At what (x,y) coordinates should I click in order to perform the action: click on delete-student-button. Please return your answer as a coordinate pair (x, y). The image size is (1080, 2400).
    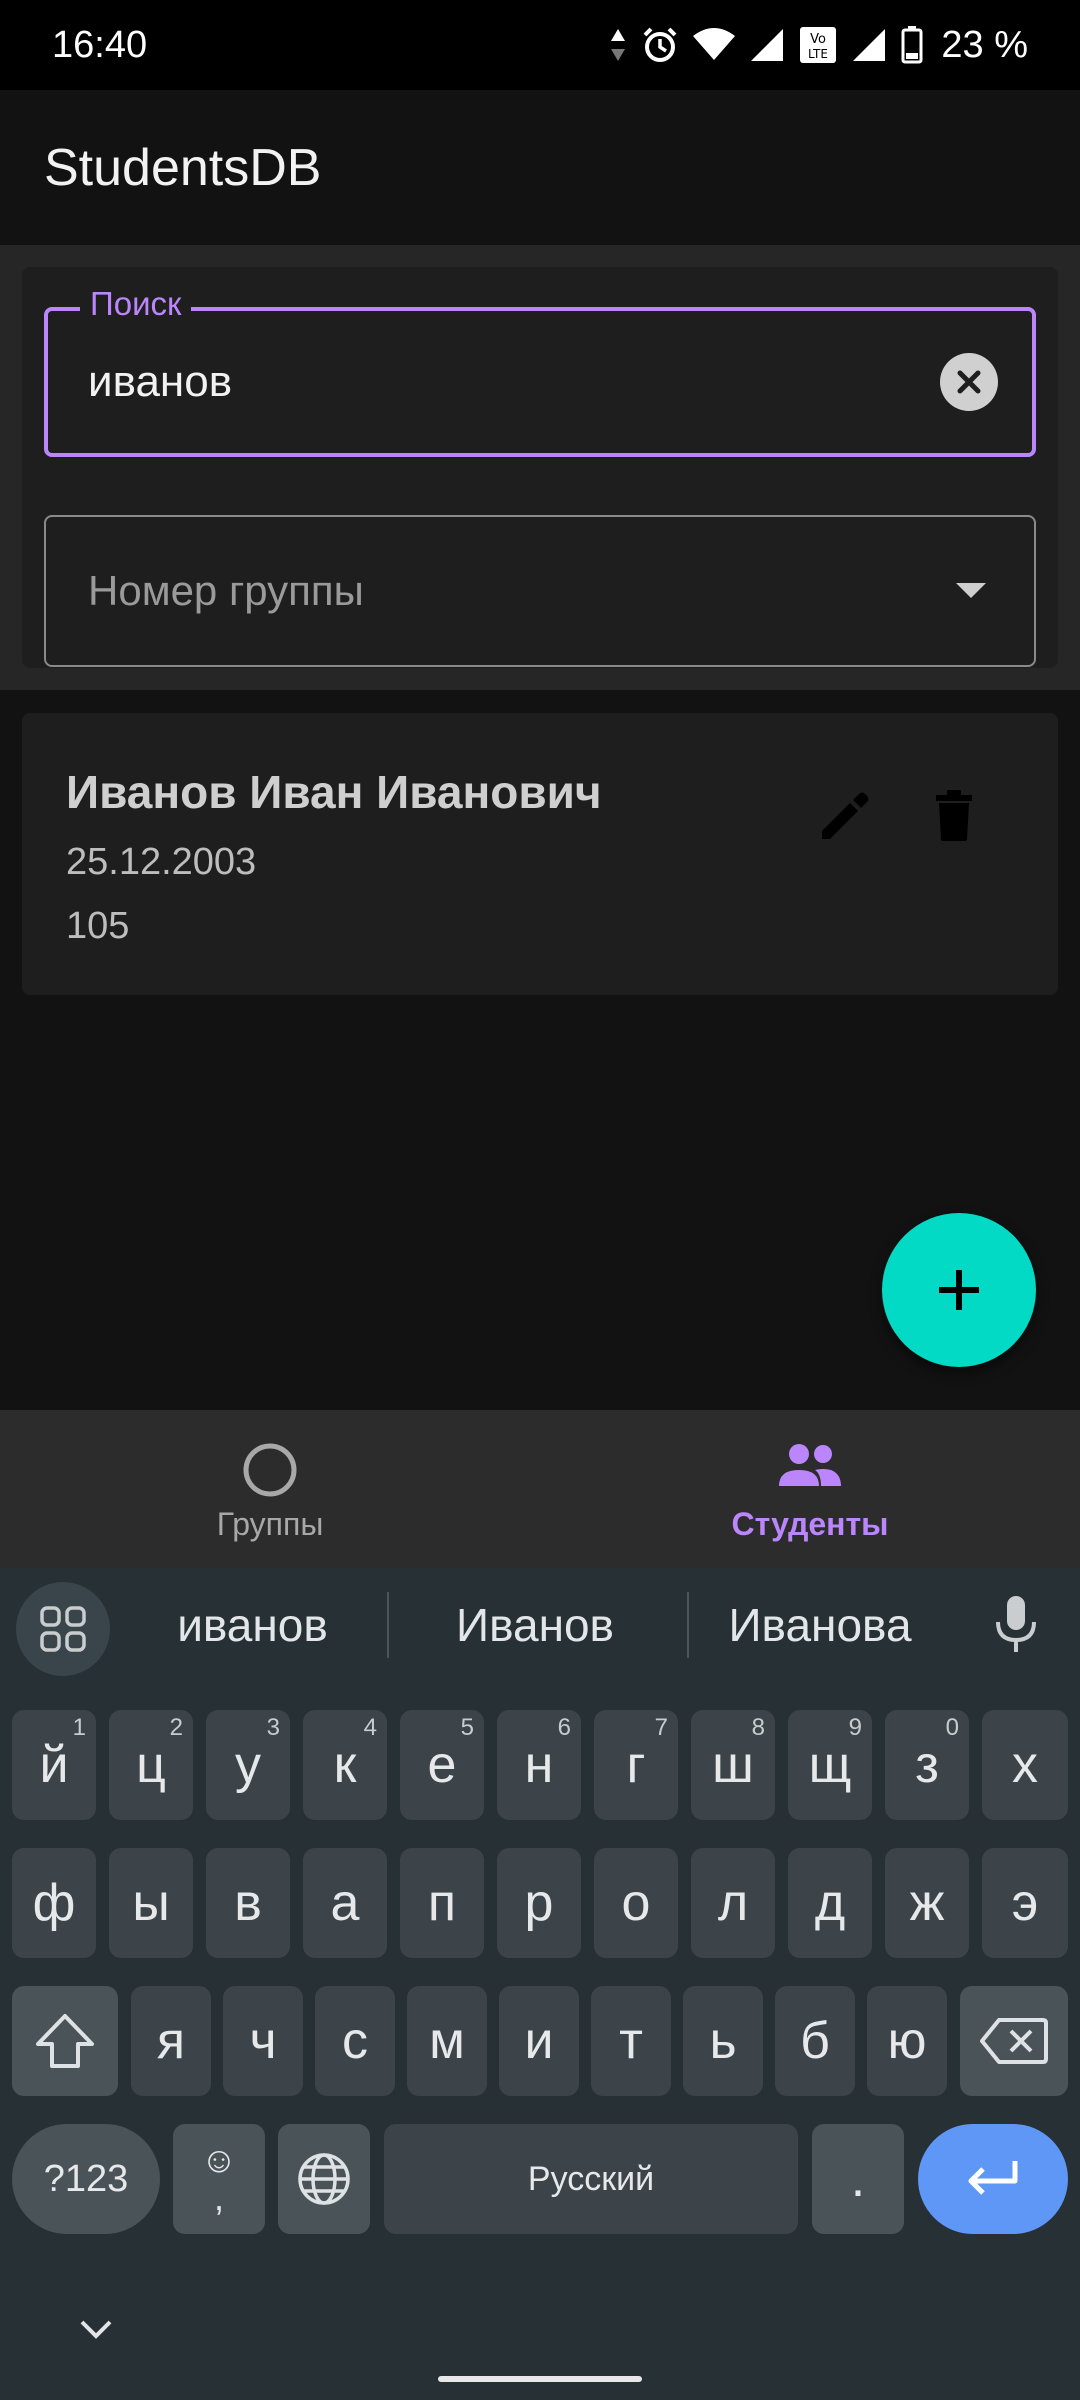
    Looking at the image, I should click on (954, 815).